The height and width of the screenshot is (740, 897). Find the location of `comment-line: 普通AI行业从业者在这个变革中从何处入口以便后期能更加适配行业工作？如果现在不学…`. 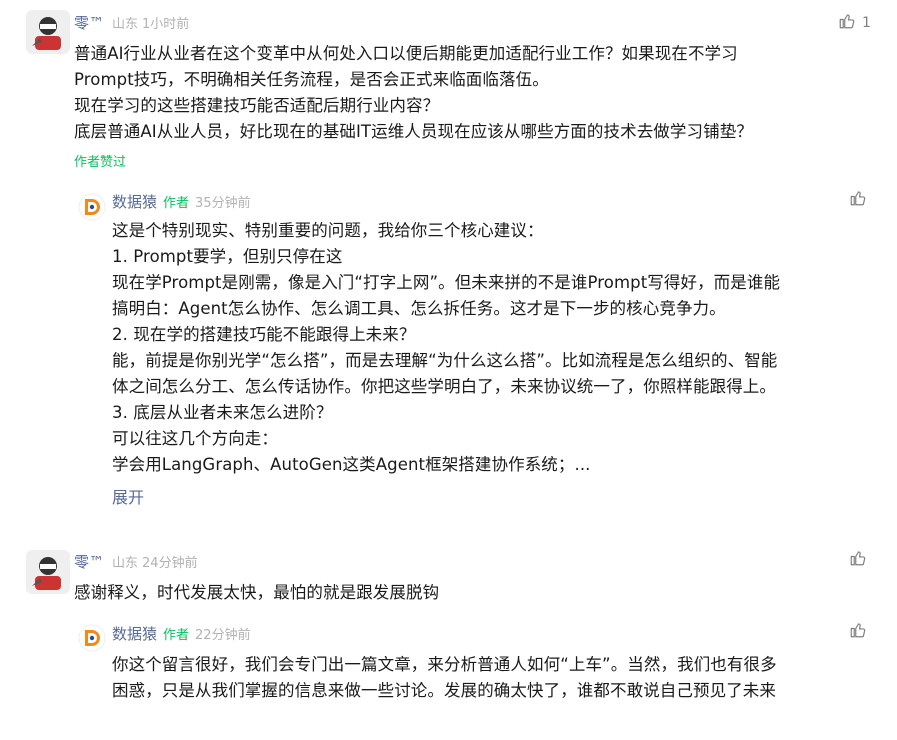

comment-line: 普通AI行业从业者在这个变革中从何处入口以便后期能更加适配行业工作？如果现在不学… is located at coordinates (406, 53).